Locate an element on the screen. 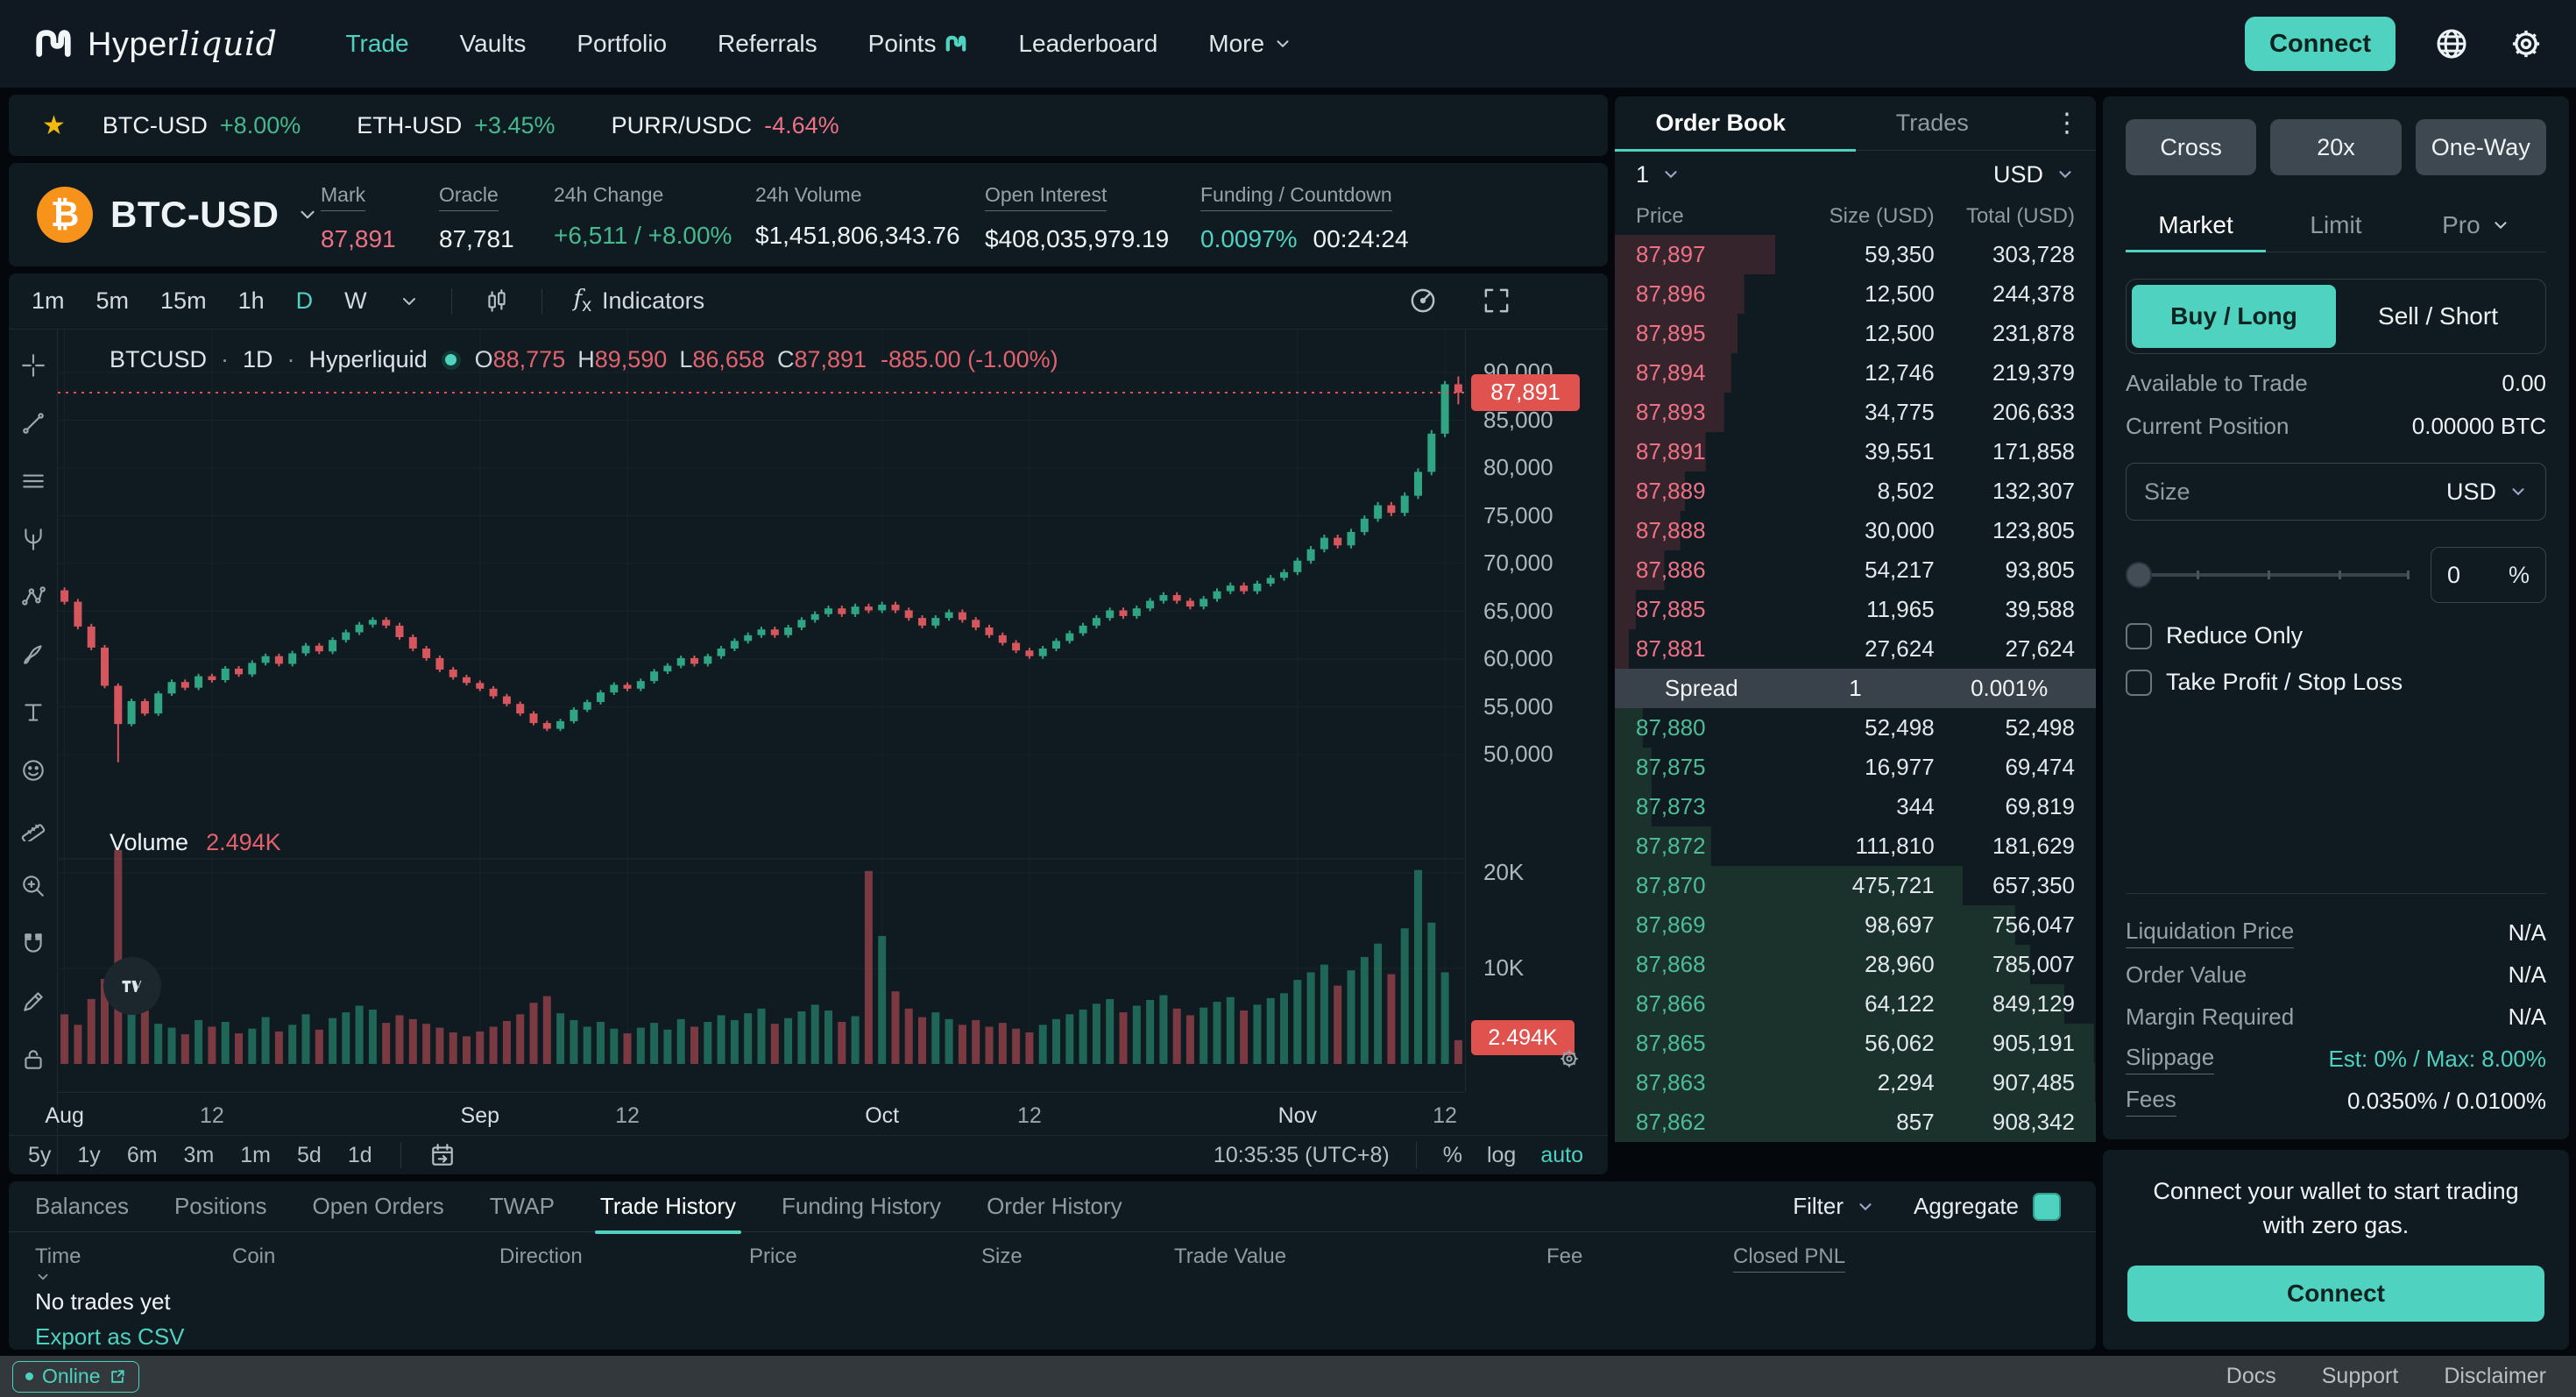 Image resolution: width=2576 pixels, height=1397 pixels. timeframe-1h: 1h is located at coordinates (251, 301).